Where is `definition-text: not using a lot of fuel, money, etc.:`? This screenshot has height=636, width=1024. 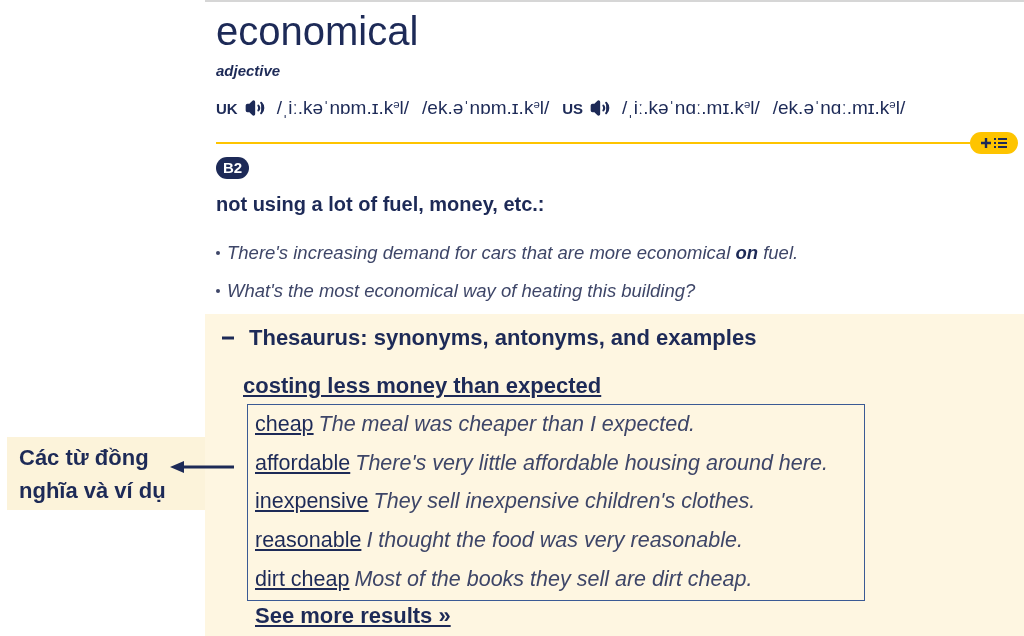 definition-text: not using a lot of fuel, money, etc.: is located at coordinates (380, 204).